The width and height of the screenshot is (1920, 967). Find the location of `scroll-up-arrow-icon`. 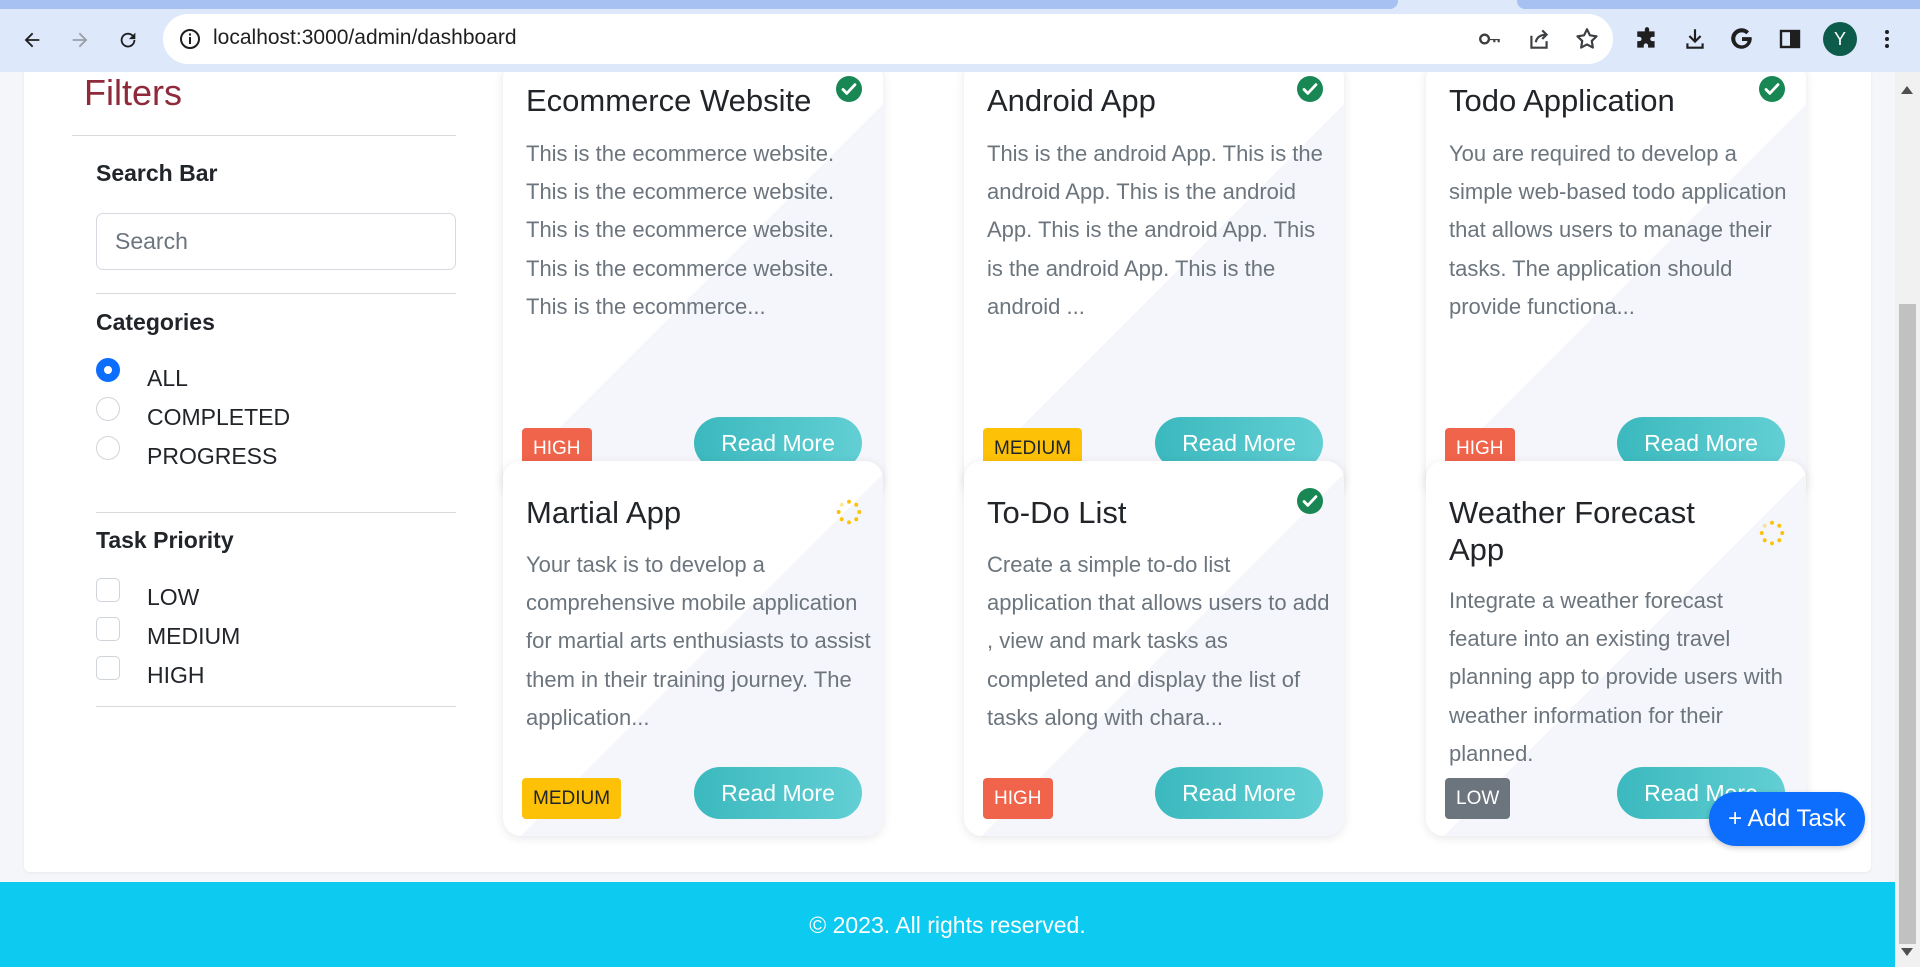

scroll-up-arrow-icon is located at coordinates (1907, 90).